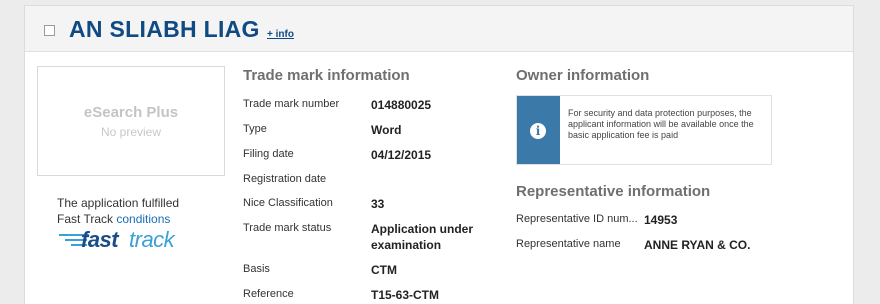 This screenshot has width=880, height=304. What do you see at coordinates (386, 130) in the screenshot?
I see `type-value: Word` at bounding box center [386, 130].